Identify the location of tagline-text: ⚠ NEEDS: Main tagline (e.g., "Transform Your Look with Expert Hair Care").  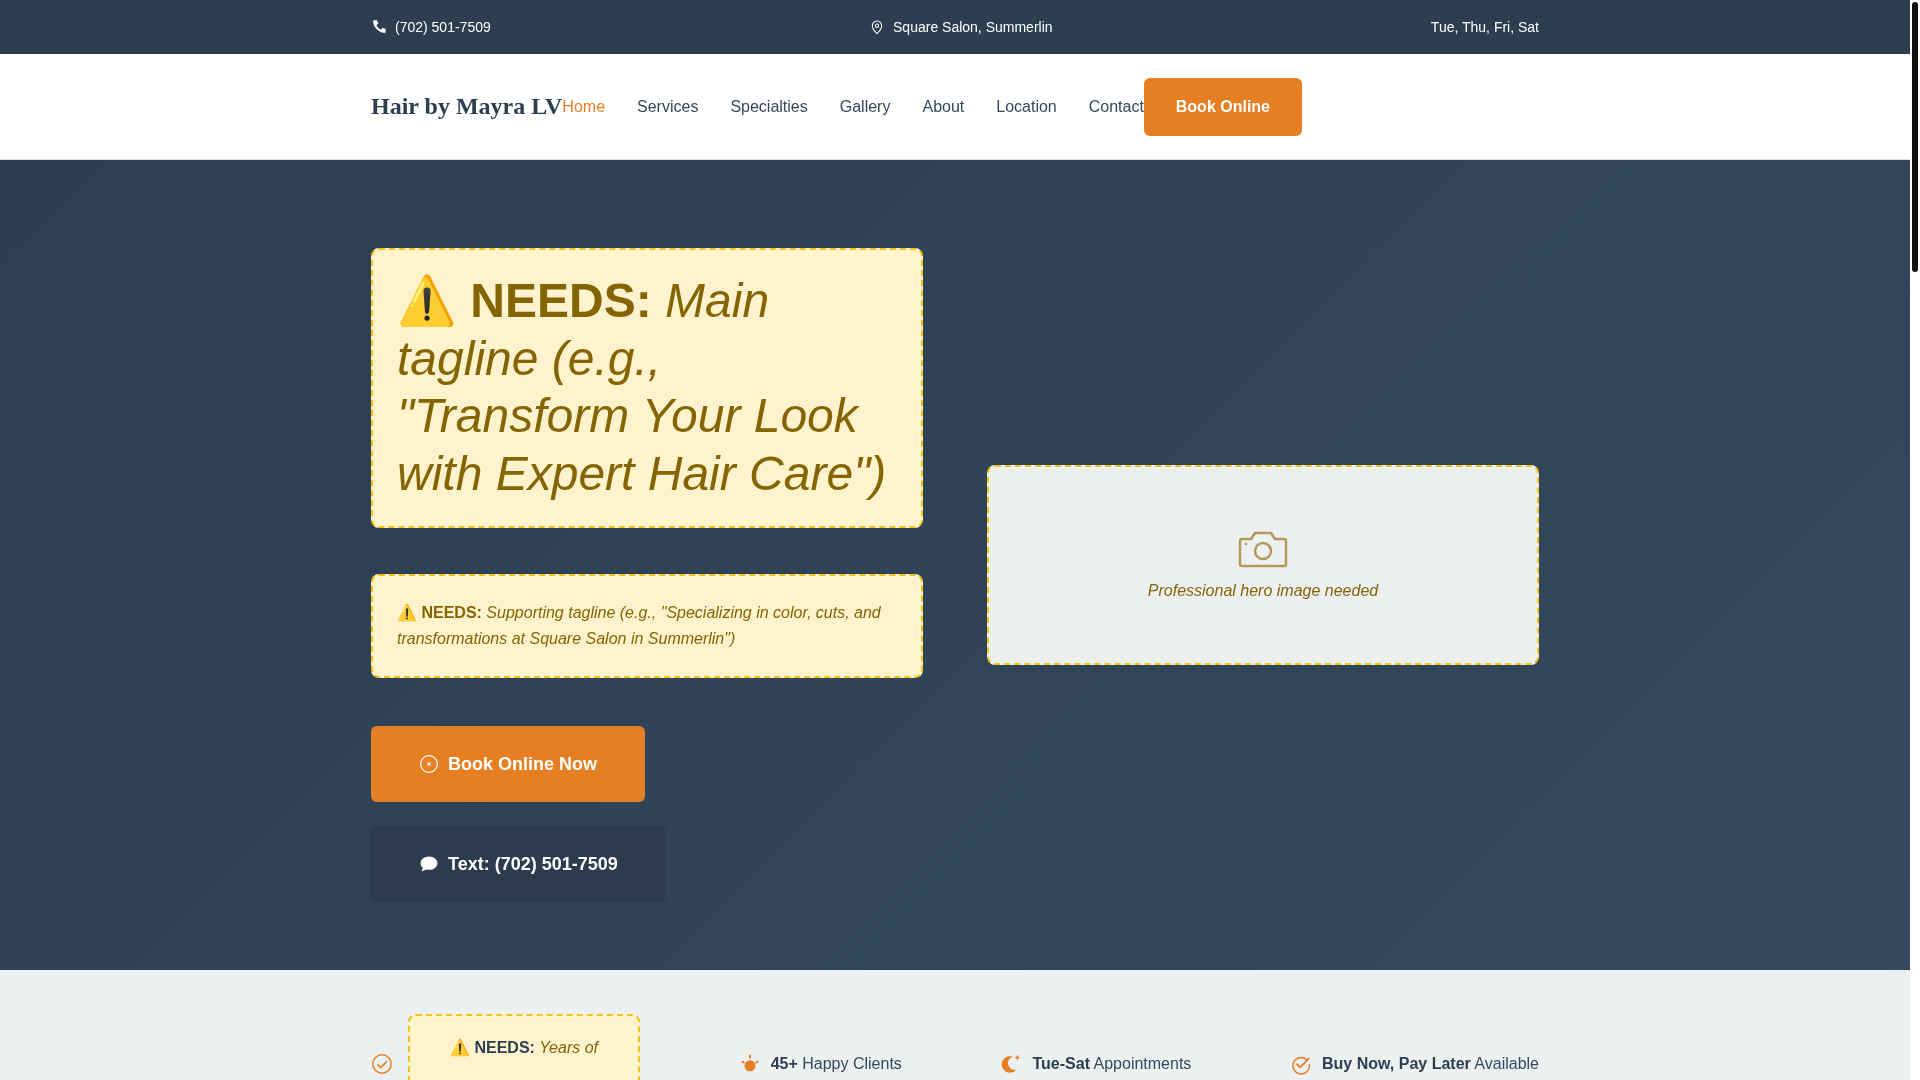
(642, 387).